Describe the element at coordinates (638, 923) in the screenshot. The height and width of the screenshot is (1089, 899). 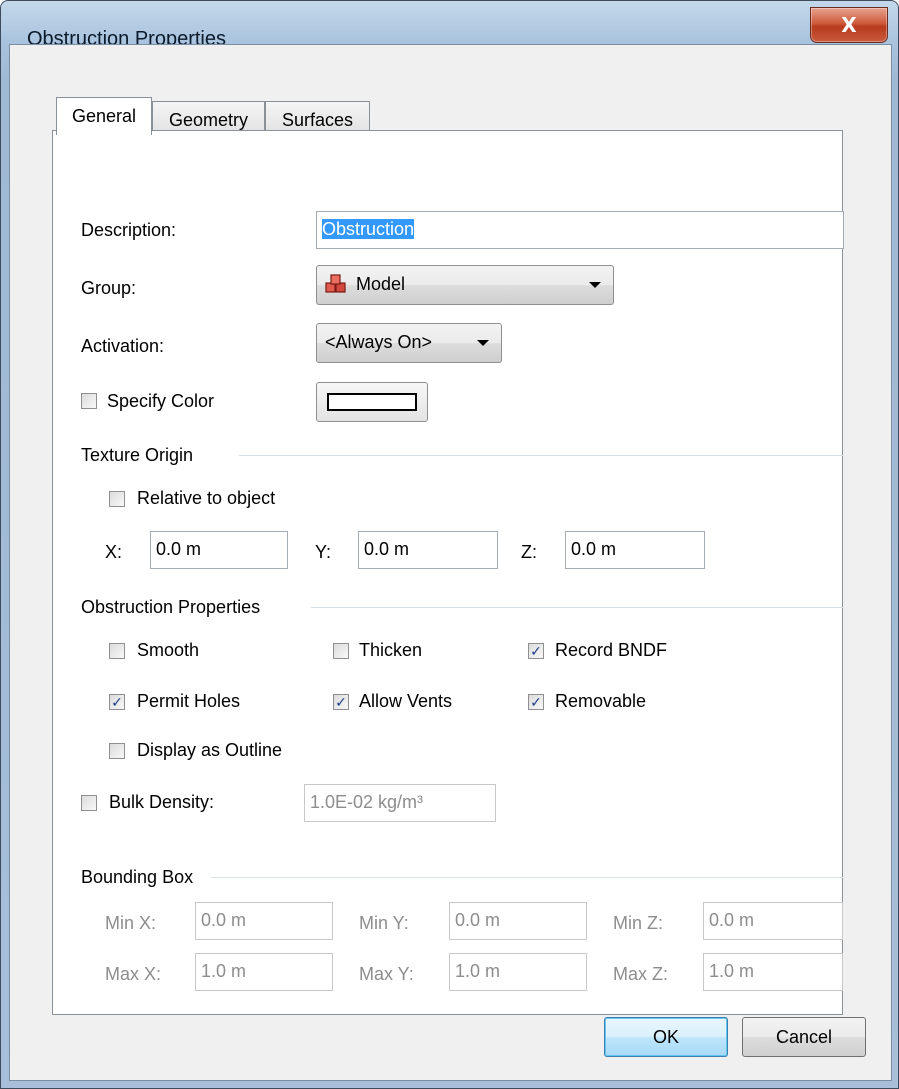
I see `min-z-label: Min Z:` at that location.